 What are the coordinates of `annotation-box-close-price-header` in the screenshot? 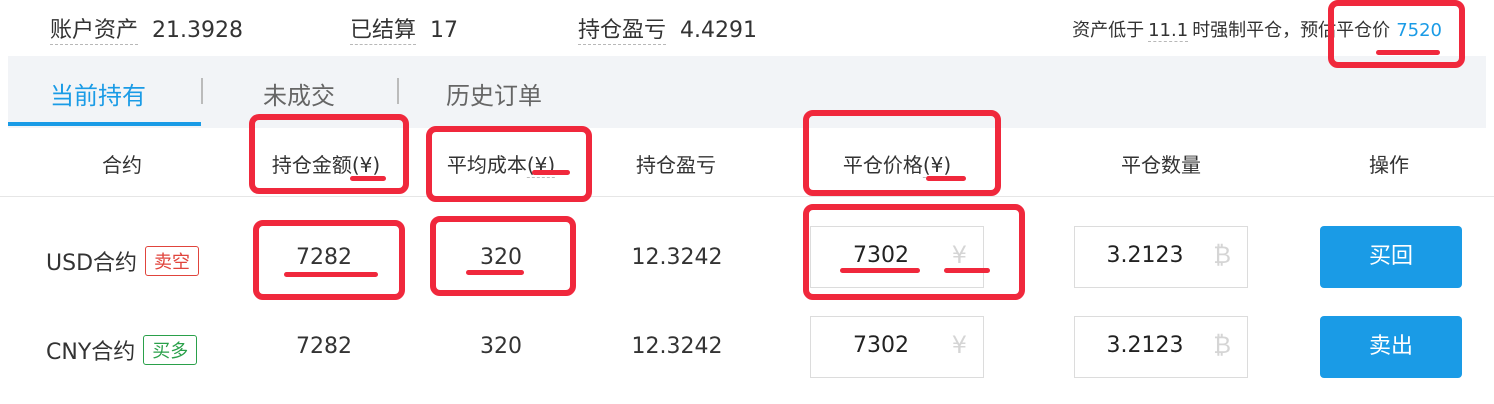 It's located at (902, 153).